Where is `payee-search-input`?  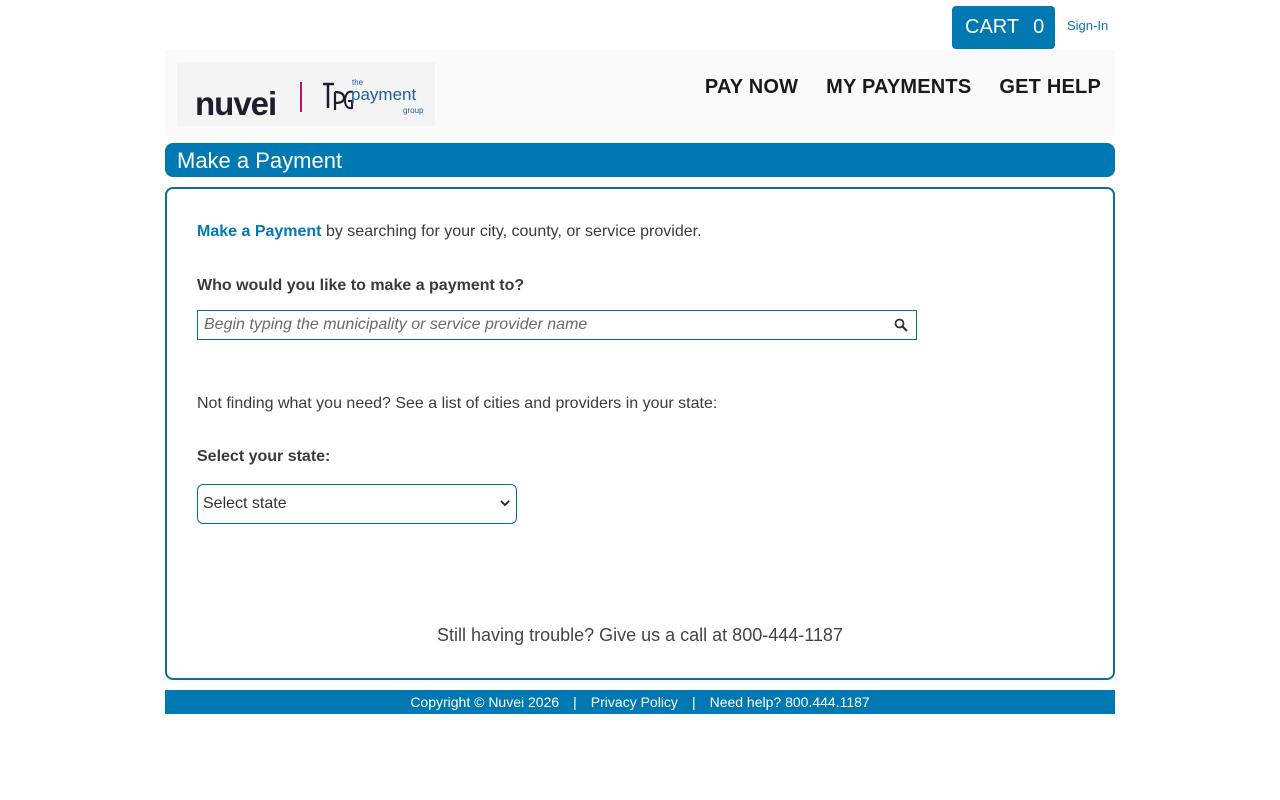 payee-search-input is located at coordinates (543, 325).